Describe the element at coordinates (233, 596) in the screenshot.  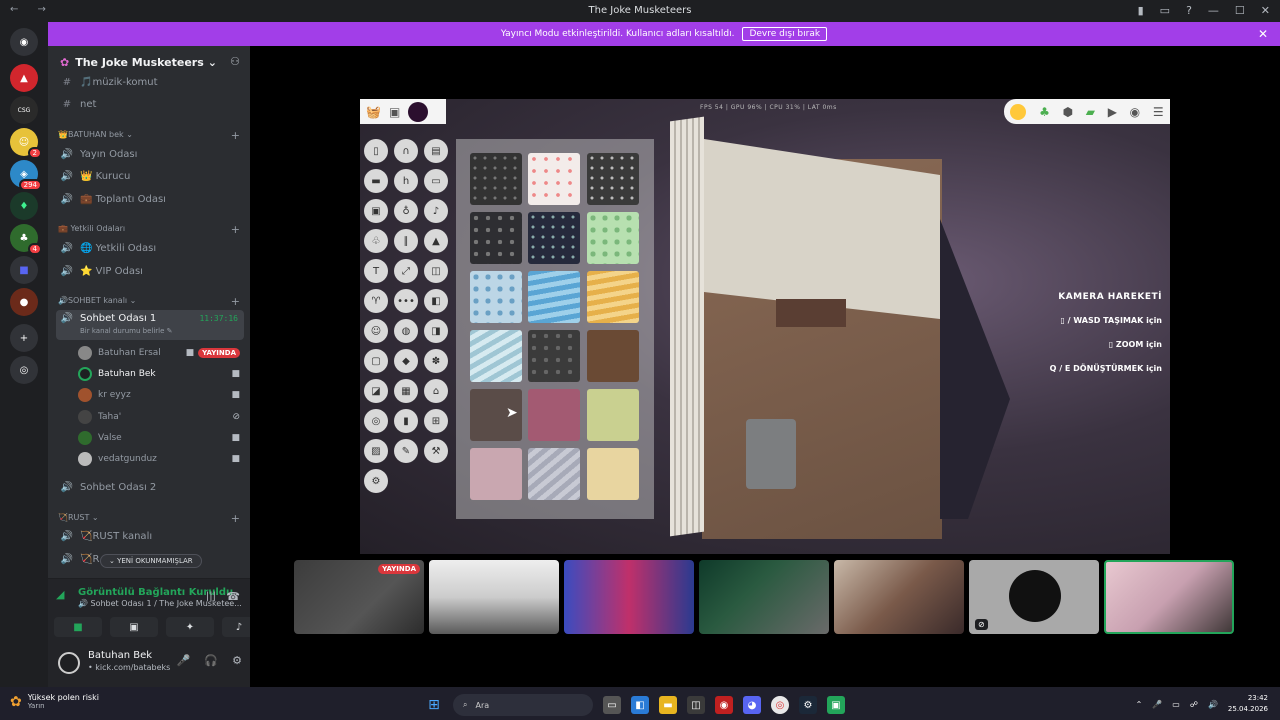
I see `disconnect-icon: ☎` at that location.